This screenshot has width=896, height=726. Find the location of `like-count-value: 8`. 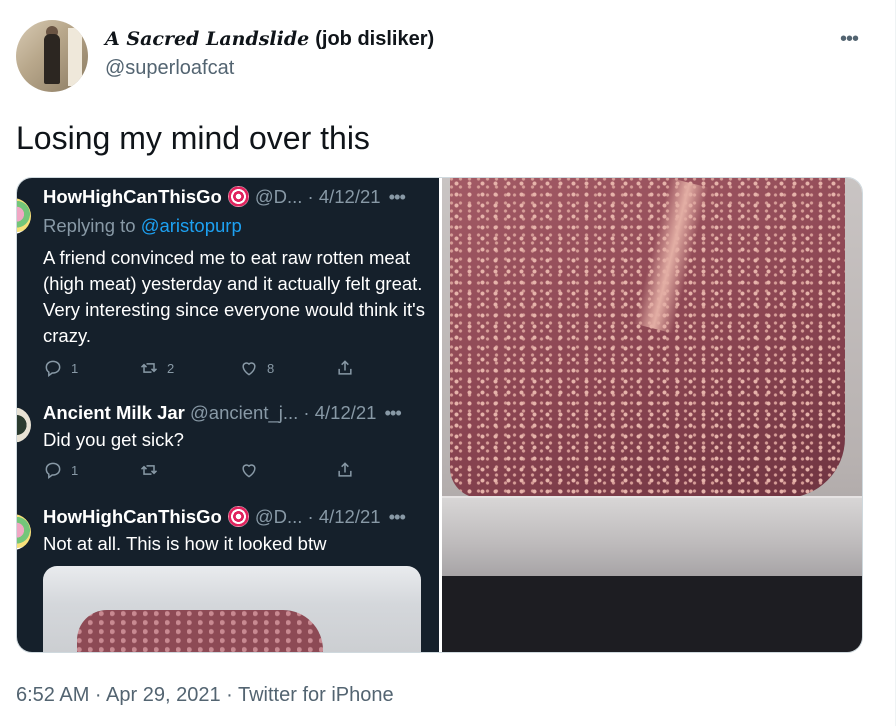

like-count-value: 8 is located at coordinates (271, 368).